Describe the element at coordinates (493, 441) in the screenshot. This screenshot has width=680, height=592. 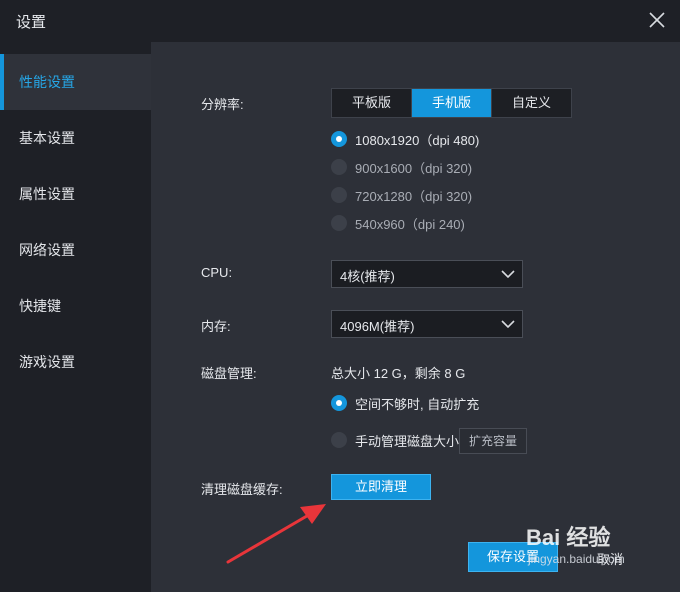
I see `expand-capacity-button: 扩充容量` at that location.